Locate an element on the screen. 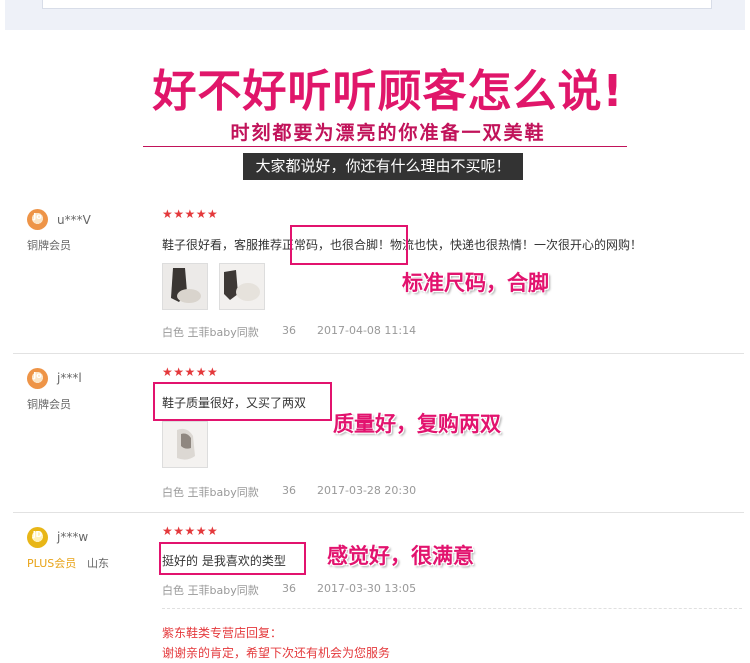 This screenshot has height=663, width=750. banner-subline: 时刻都要为漂亮的你准备一双美鞋 is located at coordinates (388, 133).